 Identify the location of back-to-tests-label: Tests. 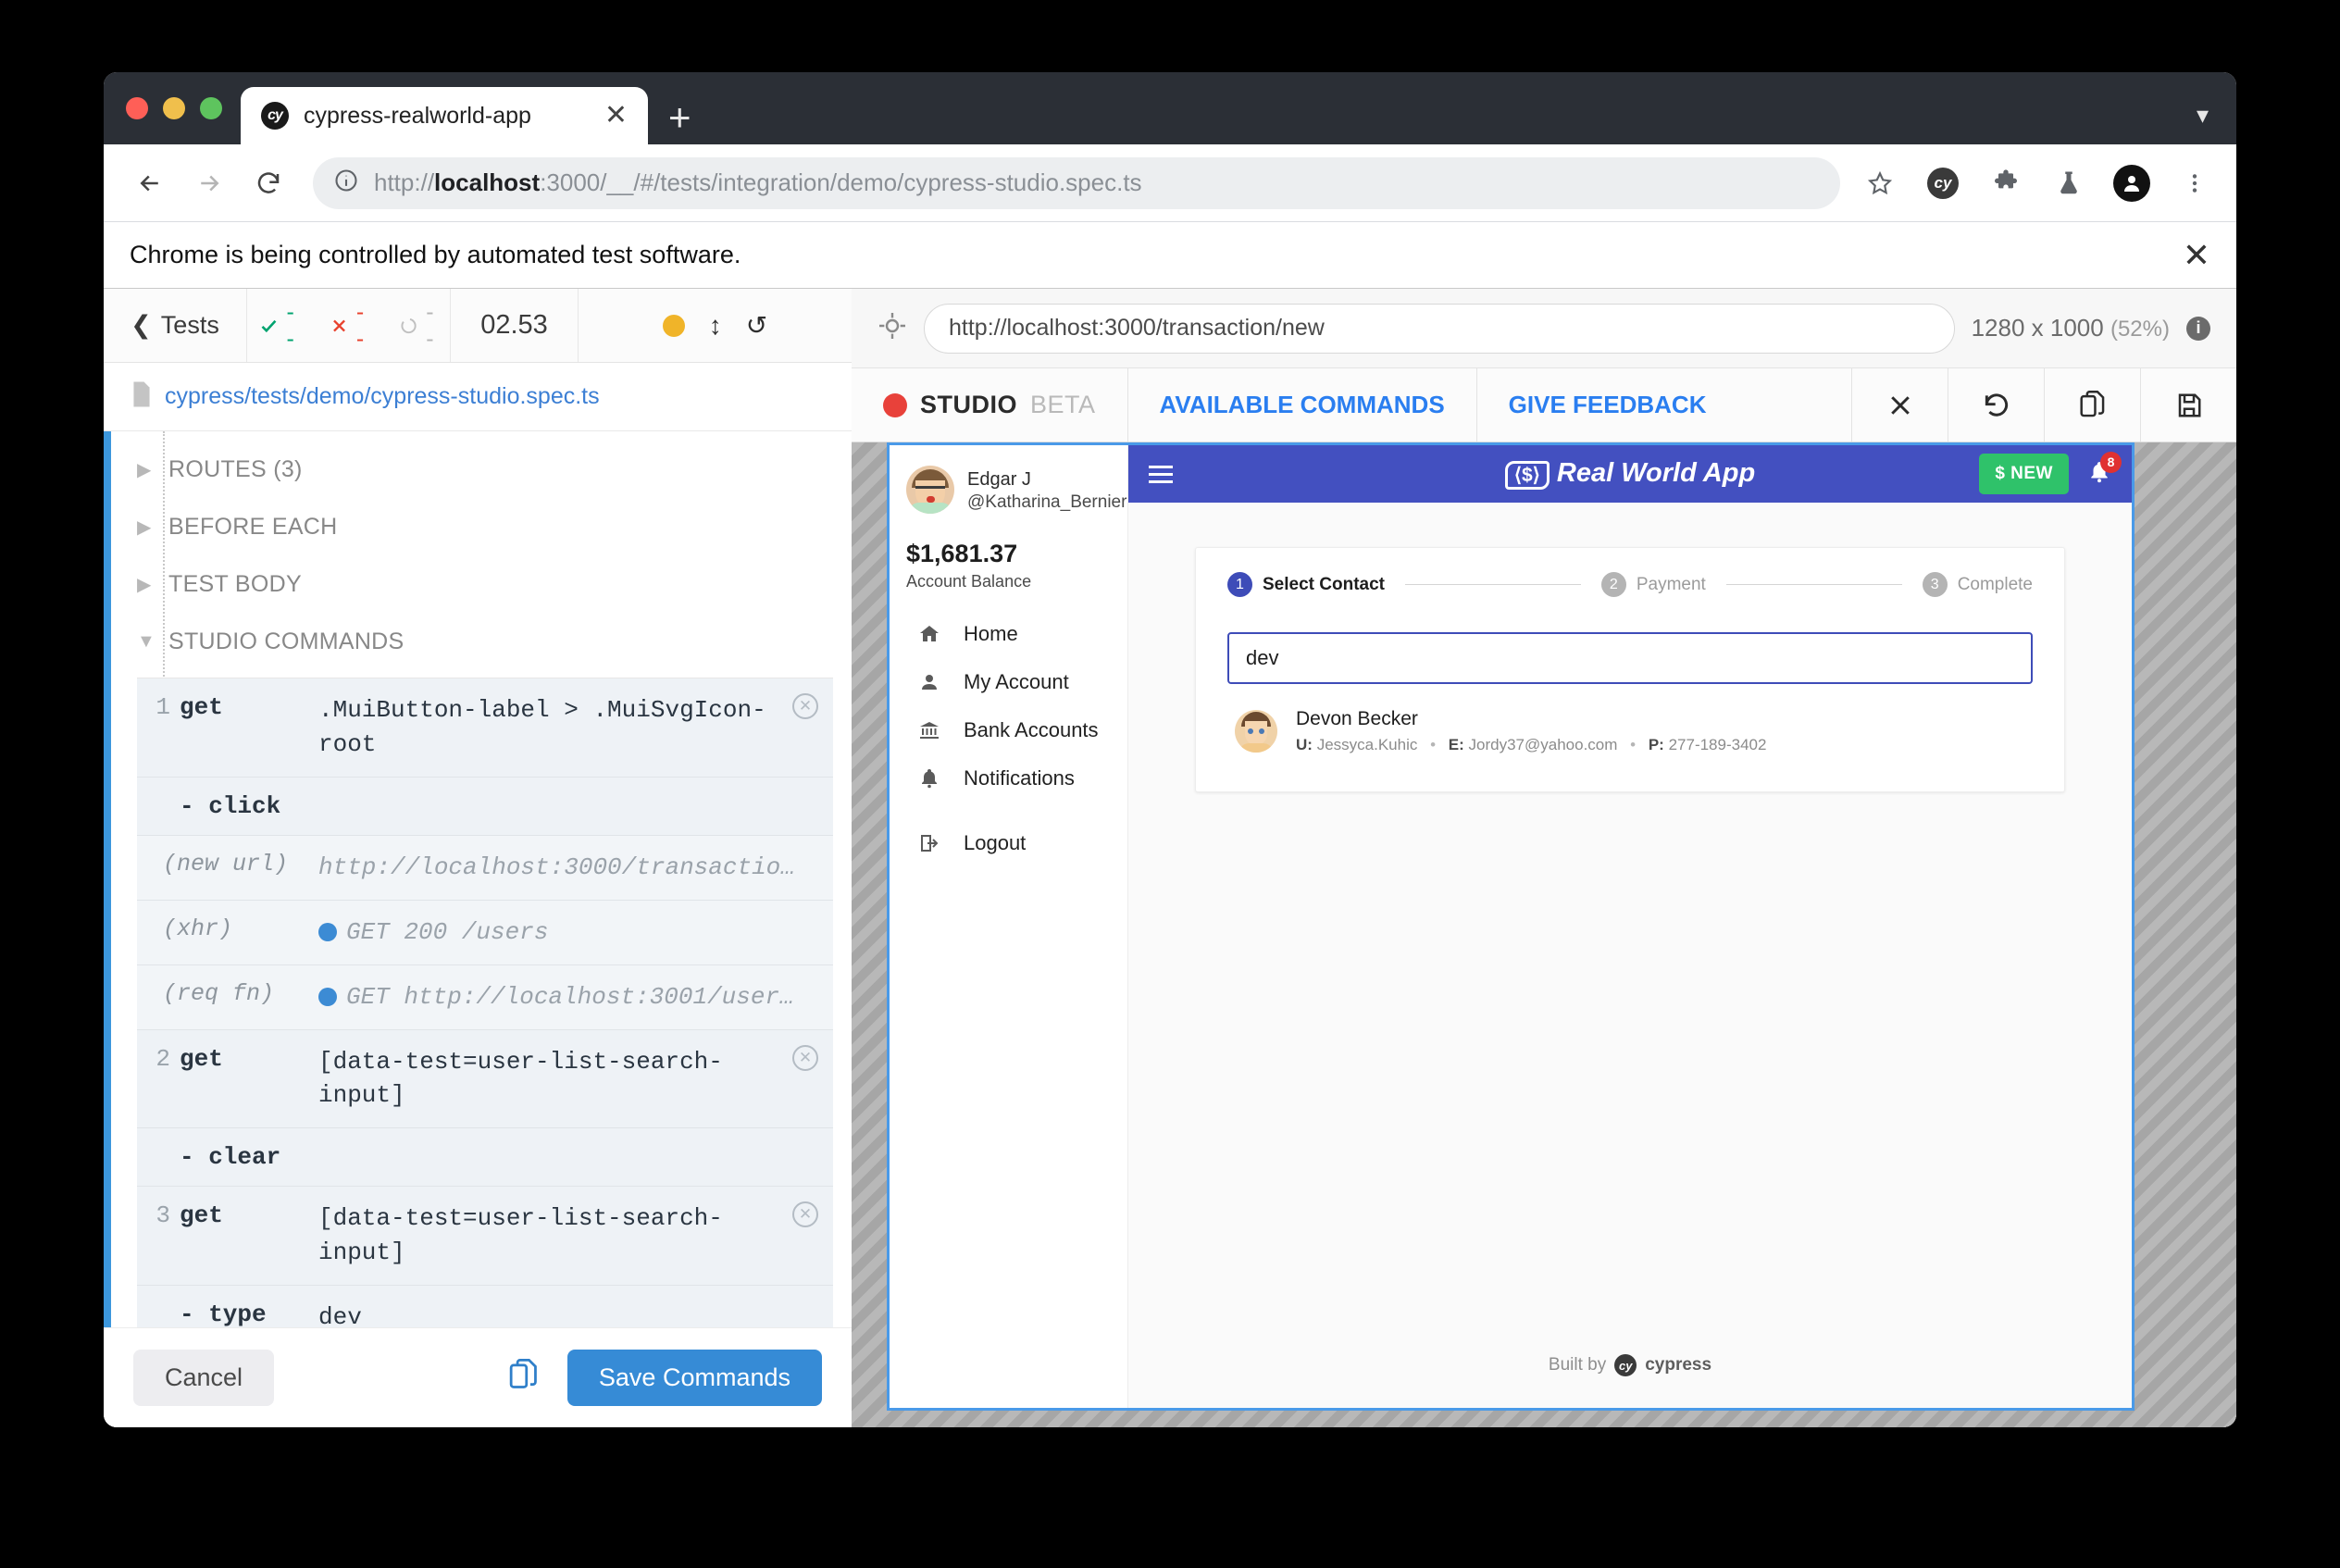
(189, 325).